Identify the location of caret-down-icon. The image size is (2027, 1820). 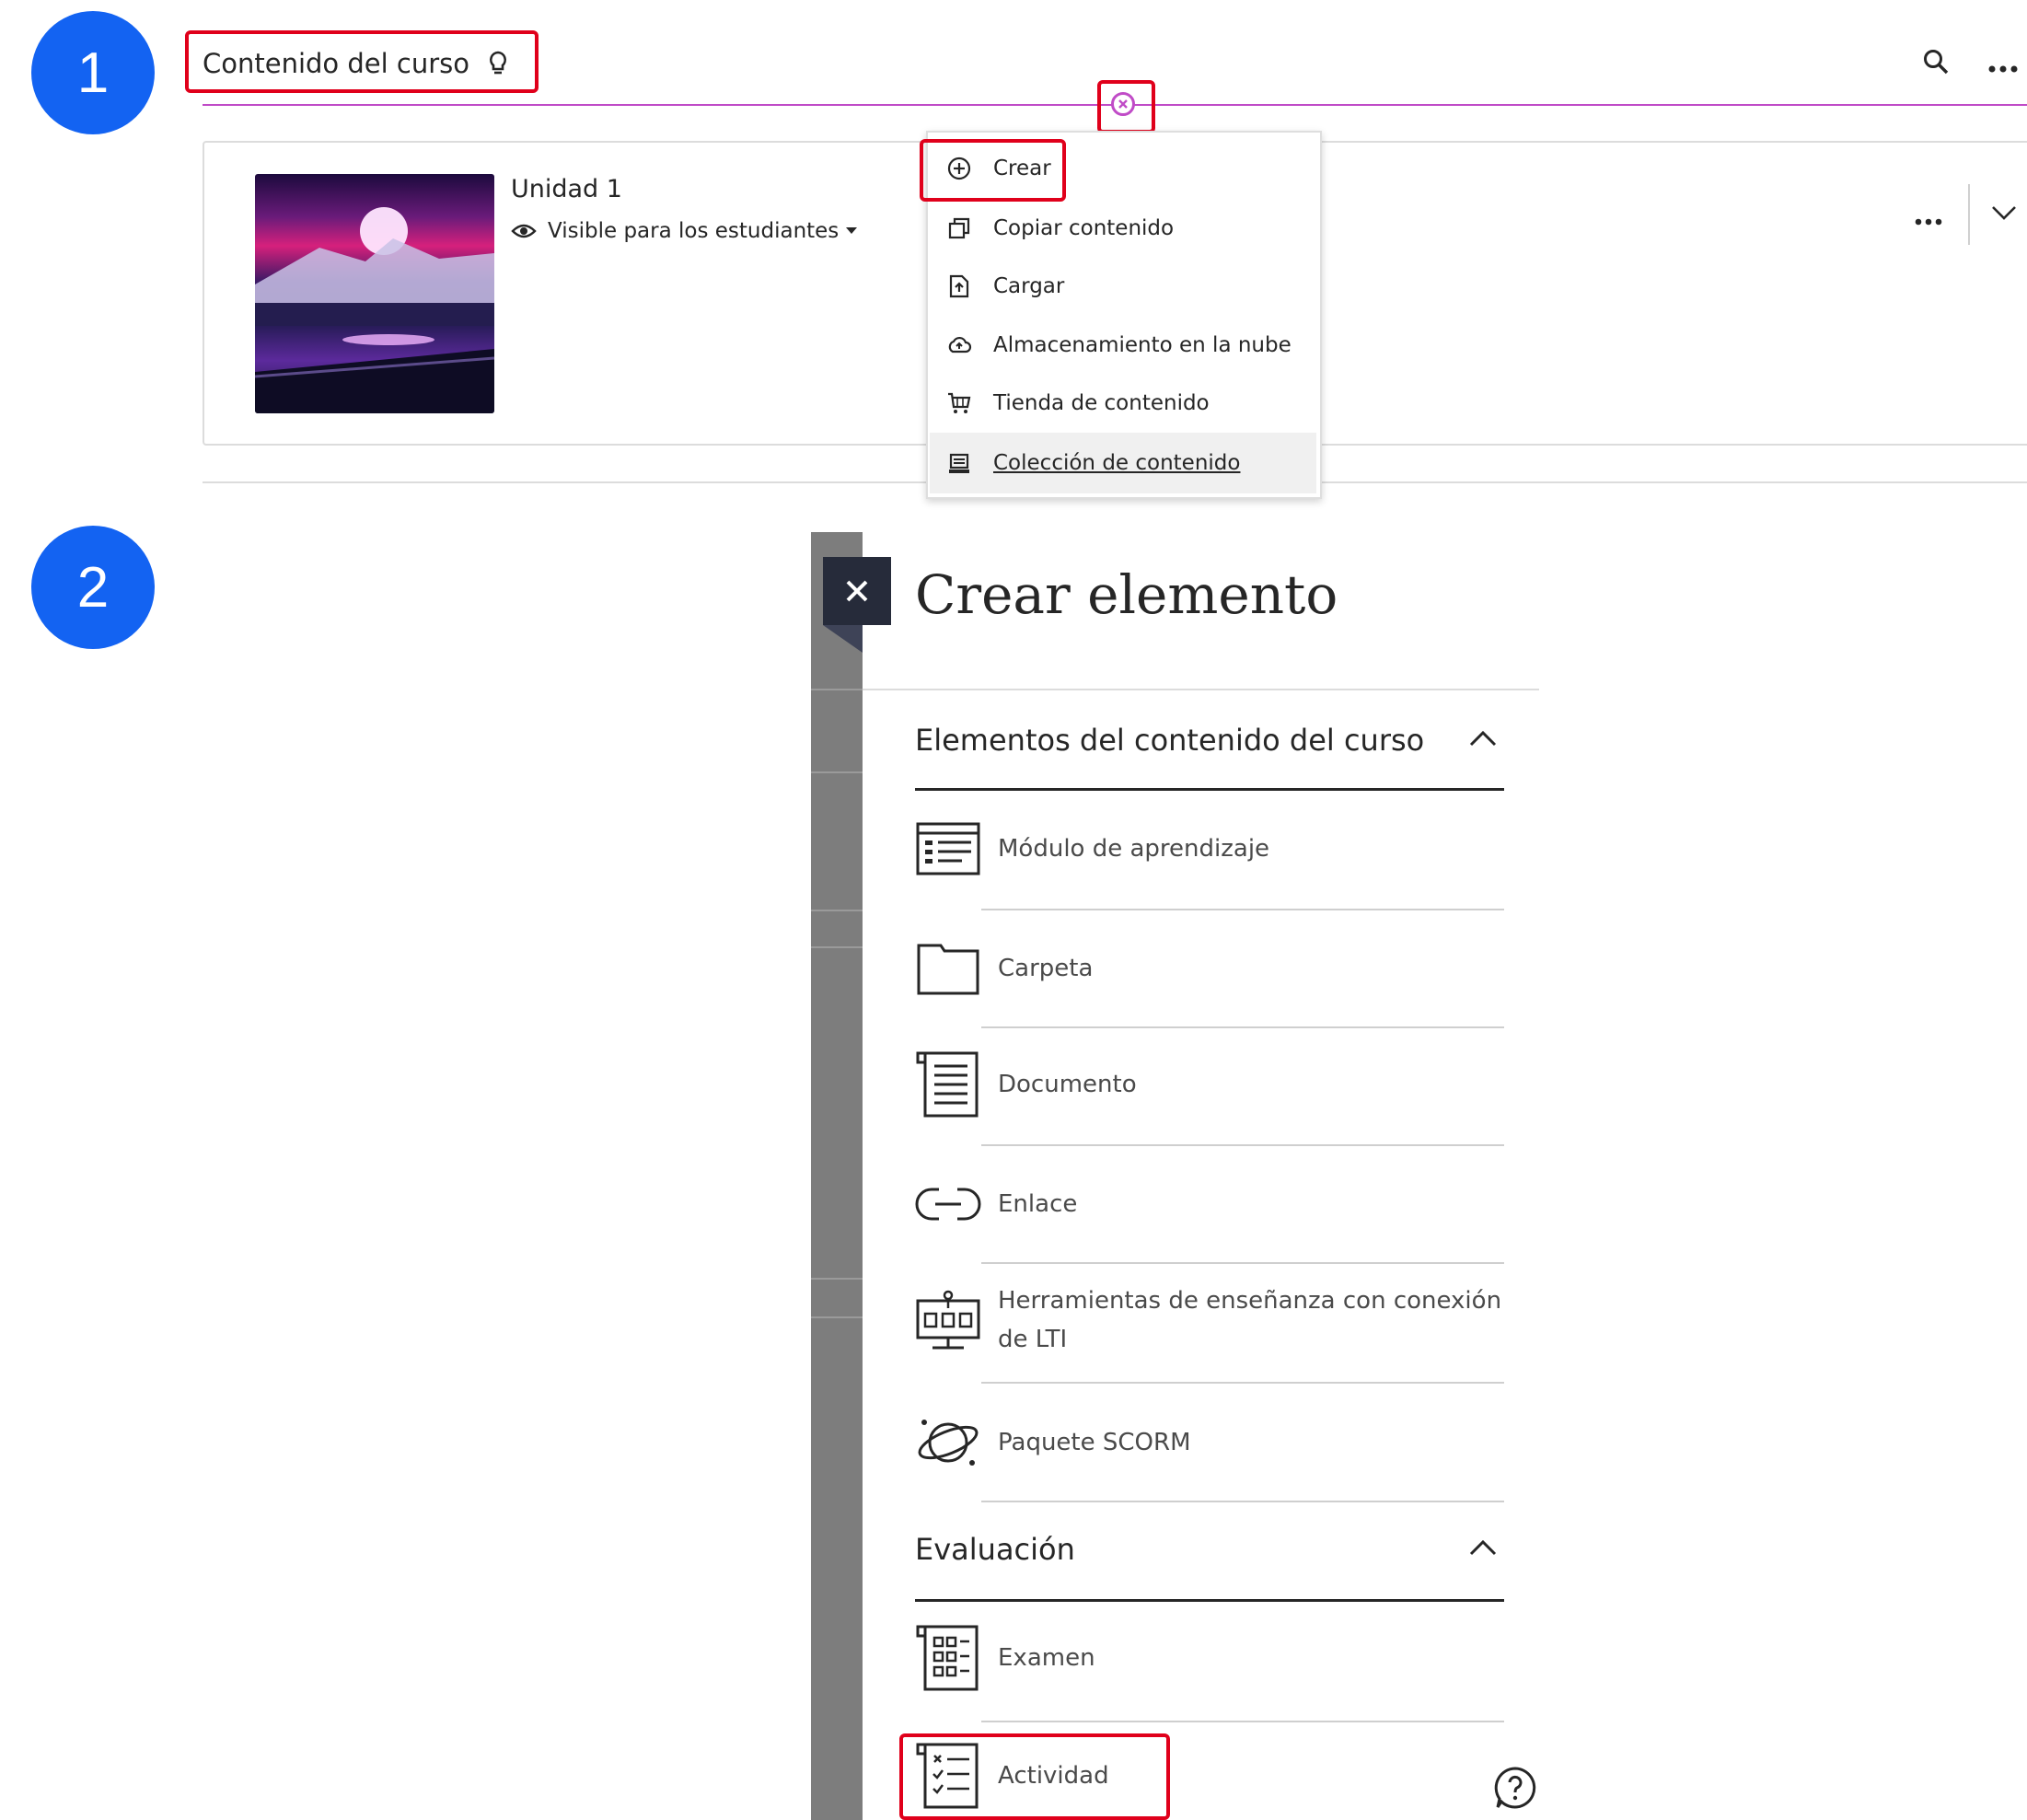
(852, 231).